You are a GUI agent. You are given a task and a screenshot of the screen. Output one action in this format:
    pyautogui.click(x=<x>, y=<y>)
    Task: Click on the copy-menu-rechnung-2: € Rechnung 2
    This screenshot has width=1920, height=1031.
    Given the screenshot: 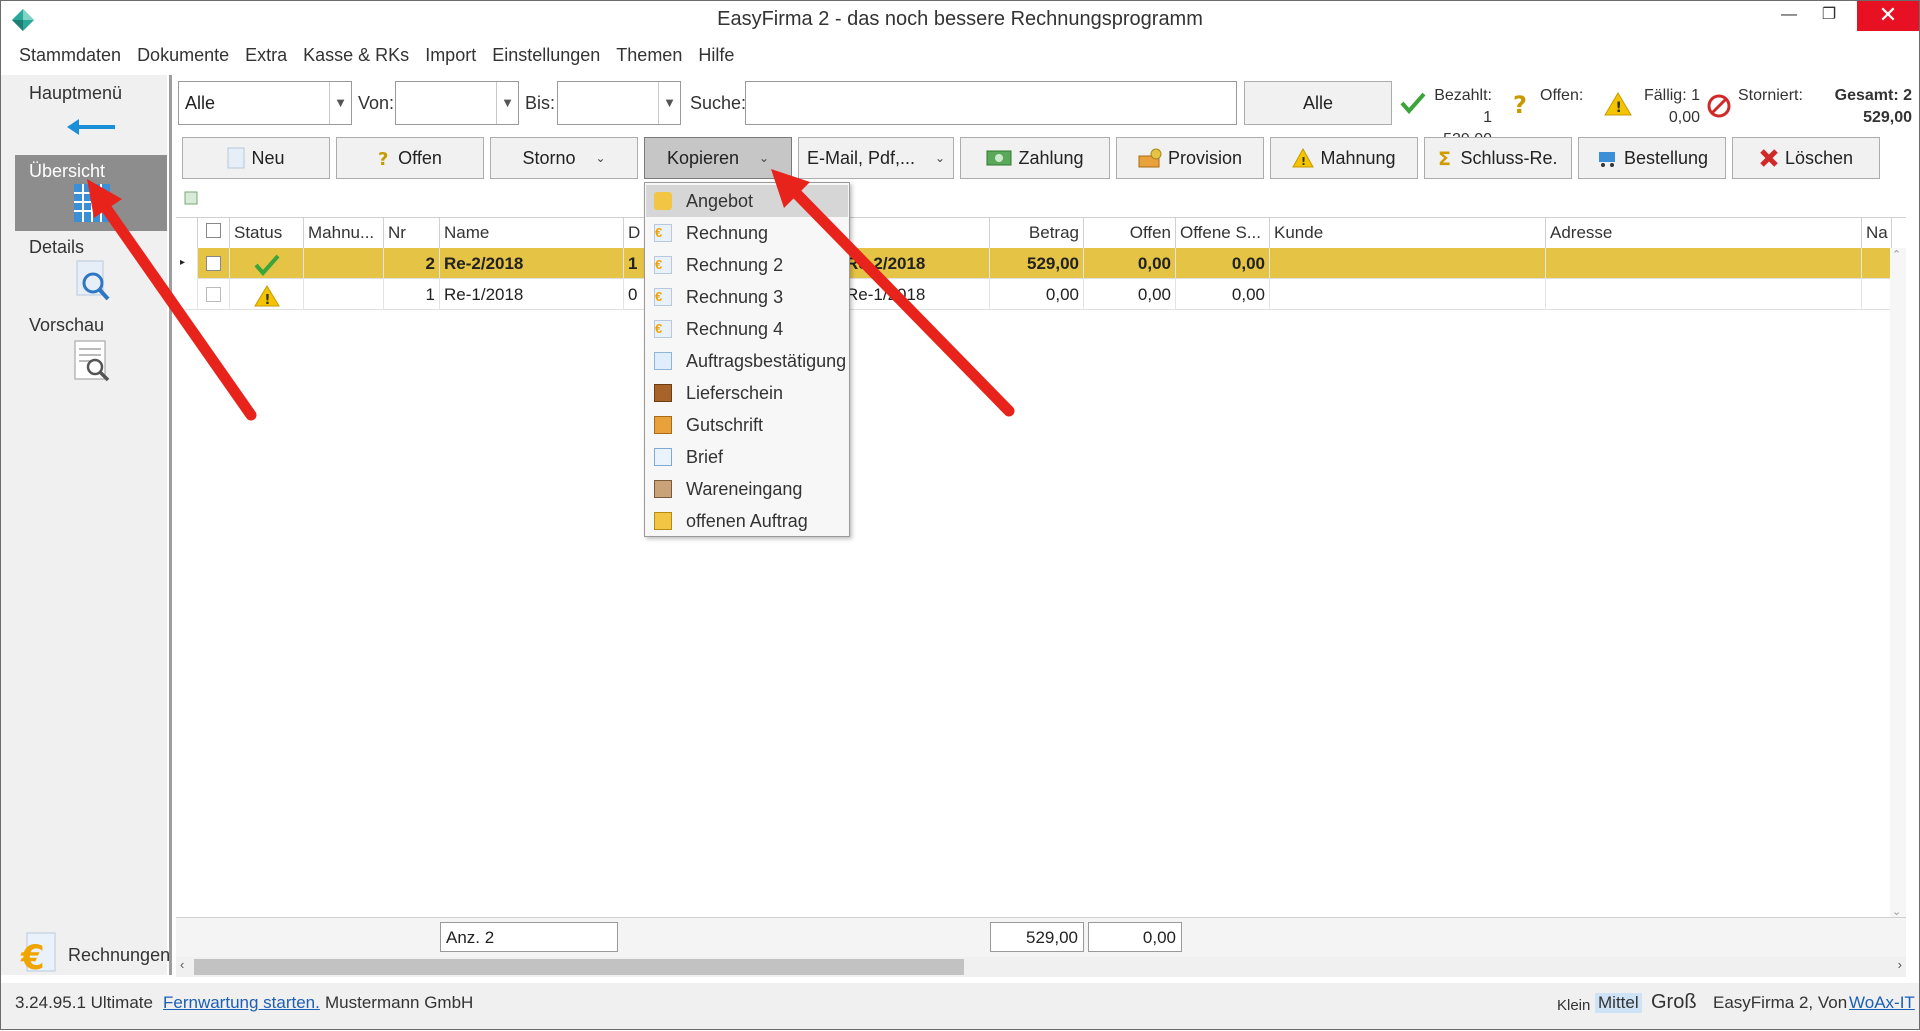 What is the action you would take?
    pyautogui.click(x=747, y=265)
    